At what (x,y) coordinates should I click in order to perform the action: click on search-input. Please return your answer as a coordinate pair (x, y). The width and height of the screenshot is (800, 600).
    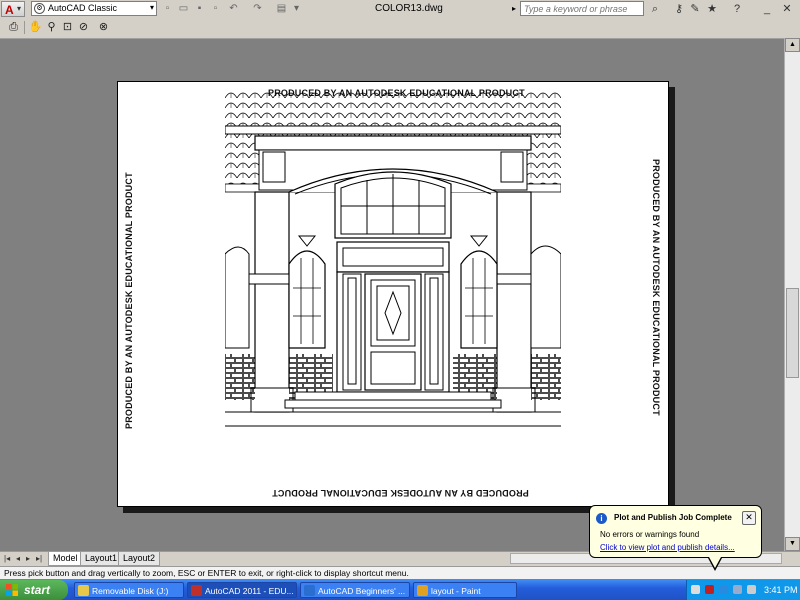
    Looking at the image, I should click on (583, 8).